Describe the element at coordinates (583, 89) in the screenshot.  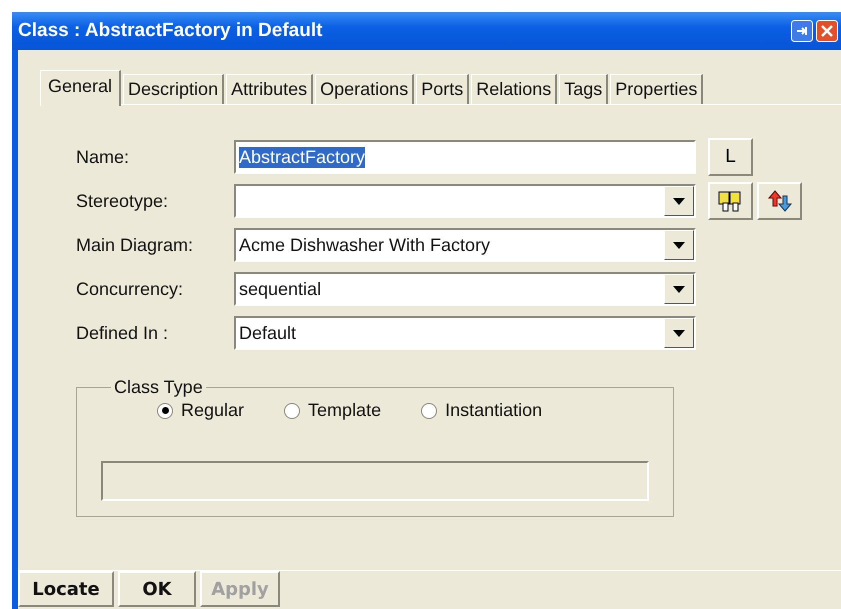
I see `tab: Tags` at that location.